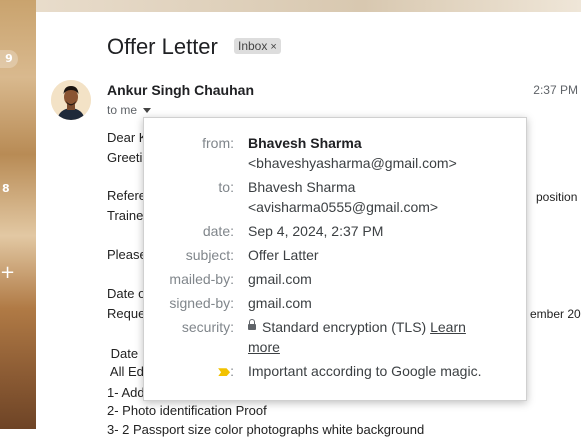  What do you see at coordinates (558, 197) in the screenshot?
I see `body-line-fragment: position in` at bounding box center [558, 197].